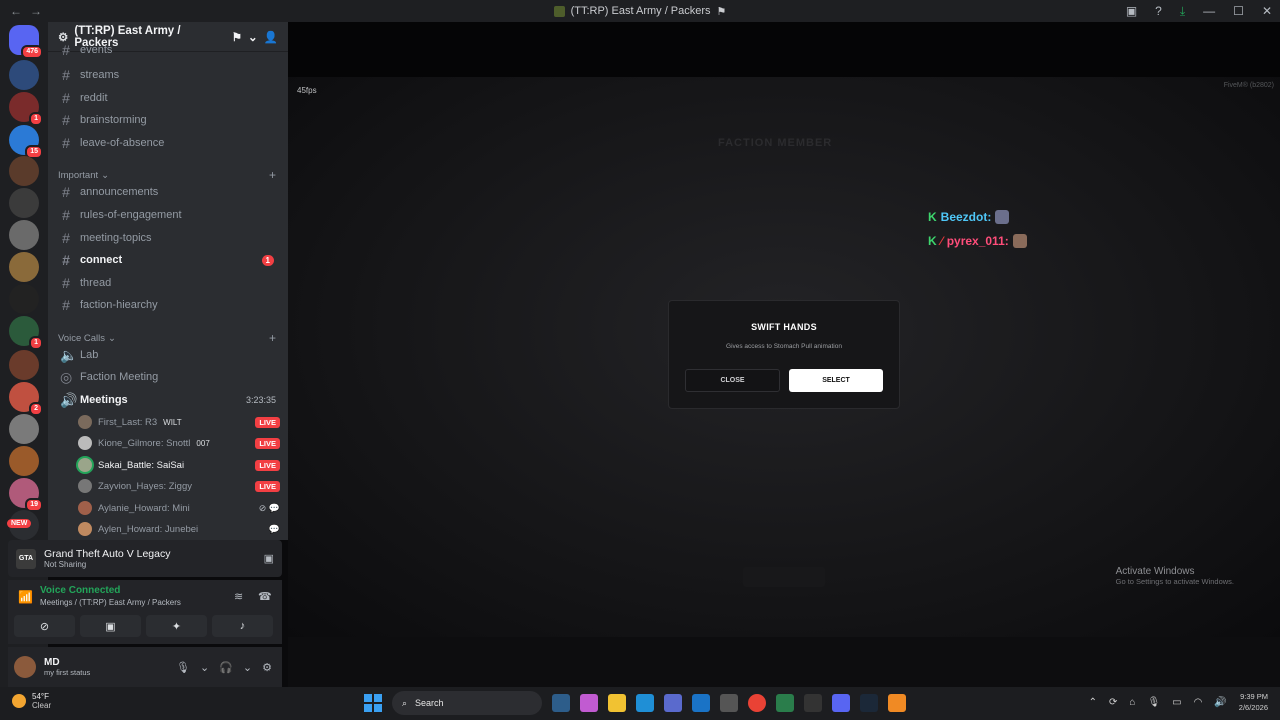 This screenshot has height=720, width=1280. I want to click on channel-events: # events, so click(168, 50).